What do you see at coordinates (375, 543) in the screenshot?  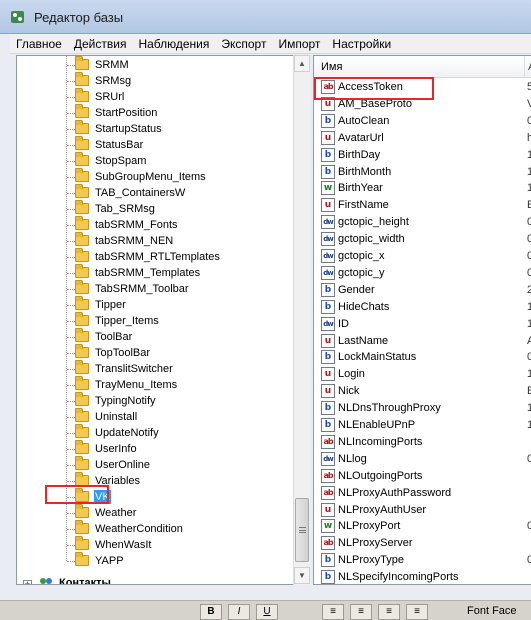 I see `setting-name: NLProxyServer` at bounding box center [375, 543].